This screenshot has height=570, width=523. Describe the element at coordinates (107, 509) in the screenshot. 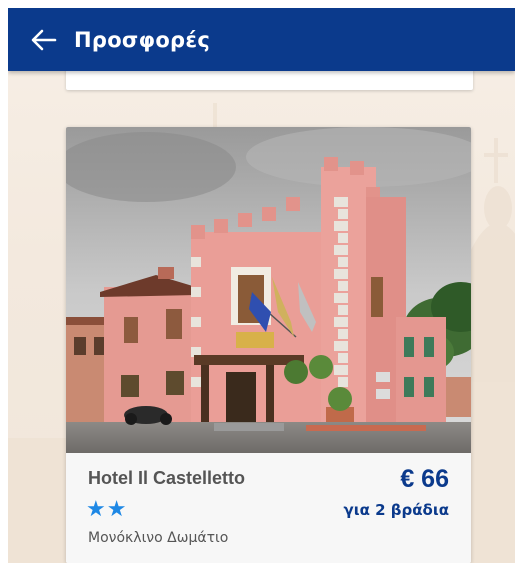

I see `star-rating: ★★` at that location.